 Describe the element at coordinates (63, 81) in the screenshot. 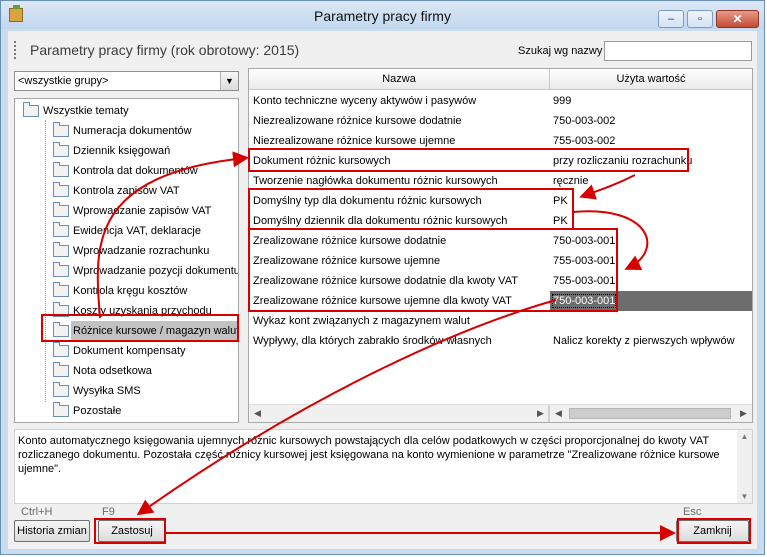

I see `group-select-value: <wszystkie grupy>` at that location.